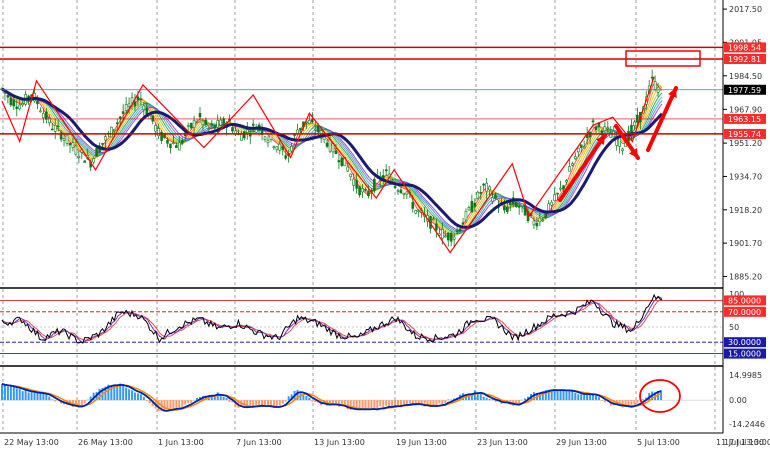 The height and width of the screenshot is (450, 770). What do you see at coordinates (745, 176) in the screenshot?
I see `price-tick-label: 1934.70` at bounding box center [745, 176].